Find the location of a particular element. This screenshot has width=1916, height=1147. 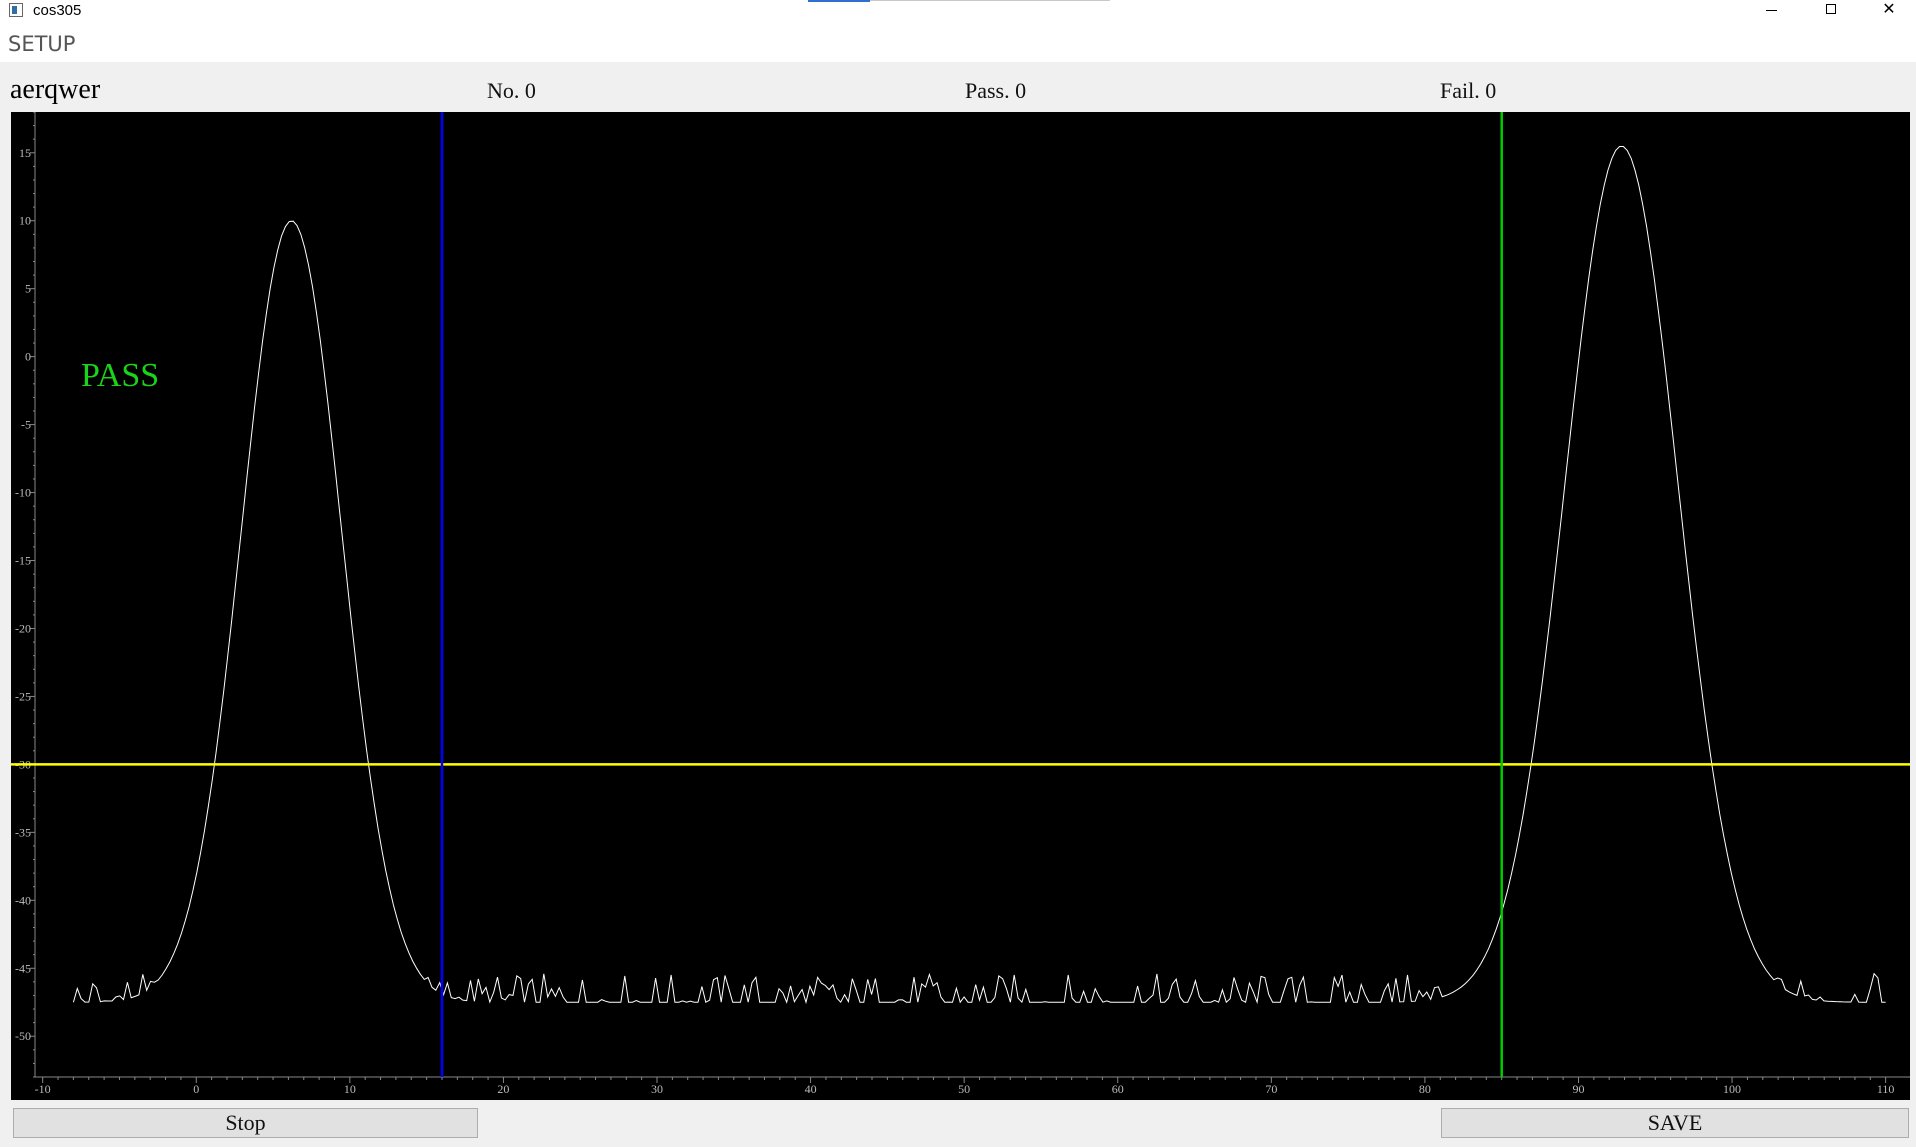

y-tick-label: -5 is located at coordinates (26, 425).